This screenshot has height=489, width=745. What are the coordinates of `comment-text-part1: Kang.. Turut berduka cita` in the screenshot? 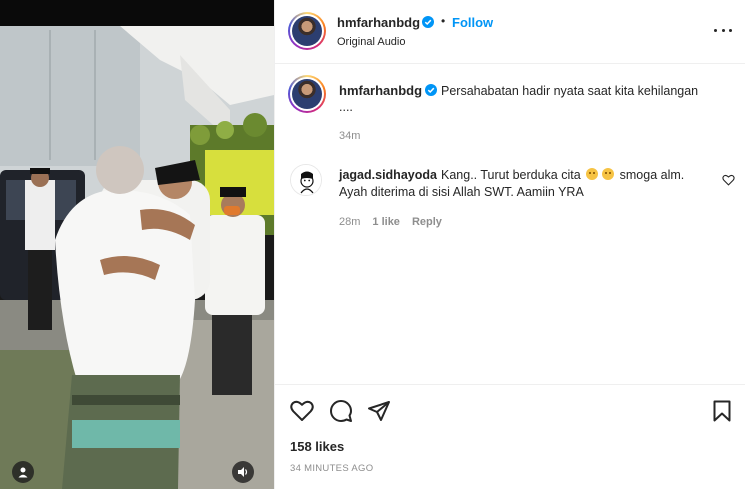 It's located at (511, 175).